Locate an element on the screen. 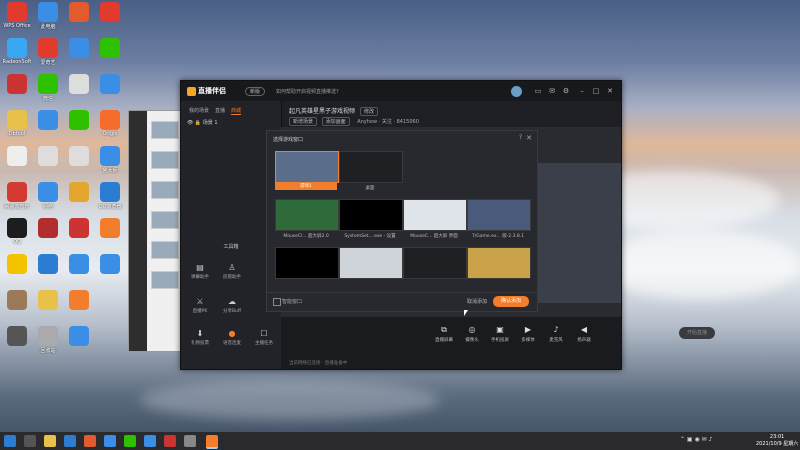 Image resolution: width=800 pixels, height=450 pixels. background-app-window is located at coordinates (155, 231).